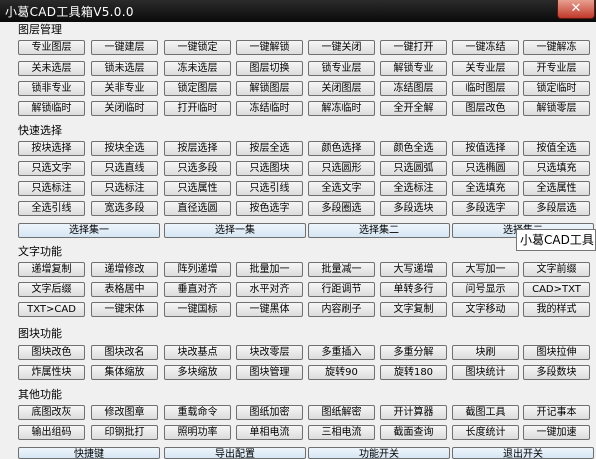  Describe the element at coordinates (269, 412) in the screenshot. I see `tool-button: 图纸加密` at that location.